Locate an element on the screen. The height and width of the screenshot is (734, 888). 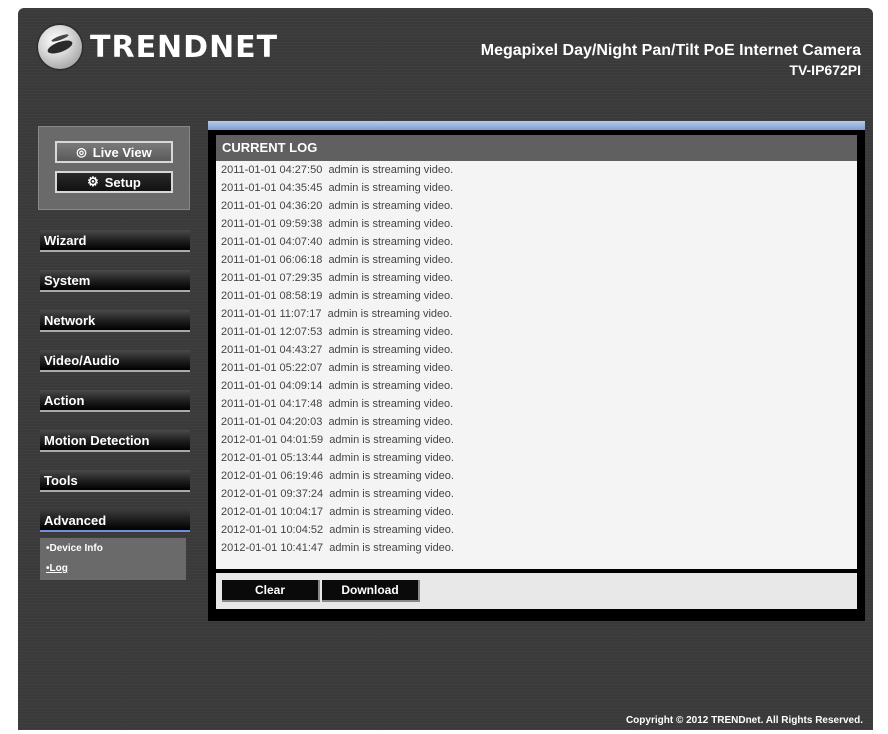
menu-video-audio: Video/Audio is located at coordinates (115, 361).